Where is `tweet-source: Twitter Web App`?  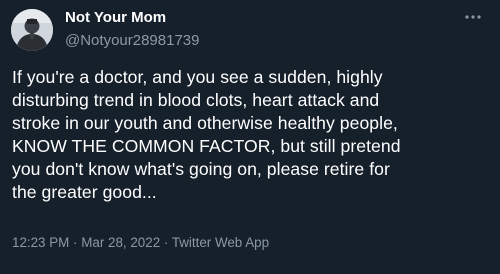
tweet-source: Twitter Web App is located at coordinates (220, 242).